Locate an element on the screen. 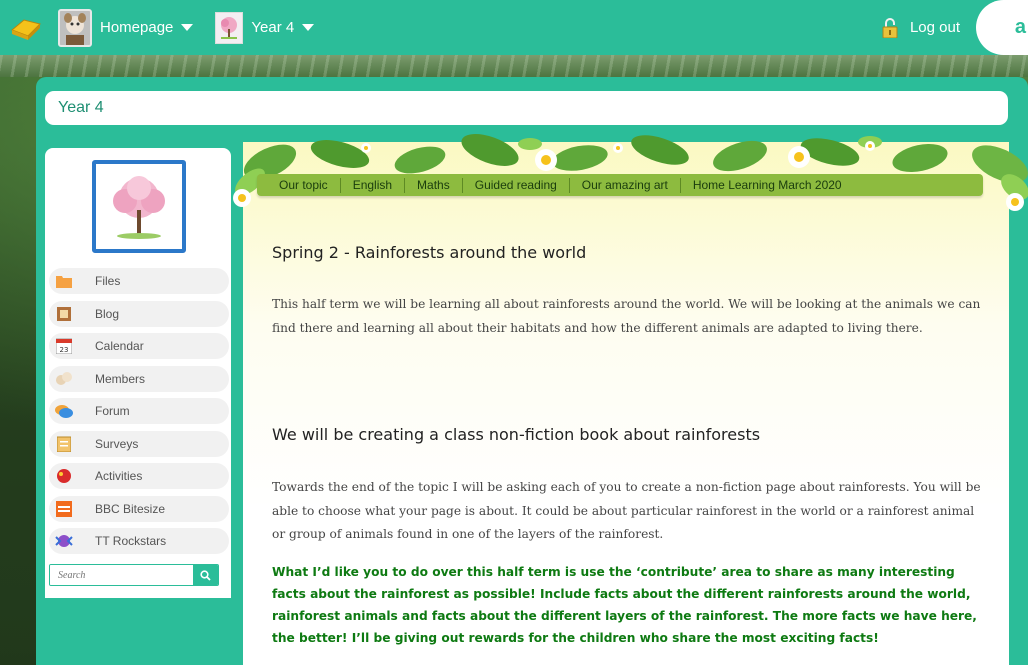  blossom-tree-icon is located at coordinates (139, 206).